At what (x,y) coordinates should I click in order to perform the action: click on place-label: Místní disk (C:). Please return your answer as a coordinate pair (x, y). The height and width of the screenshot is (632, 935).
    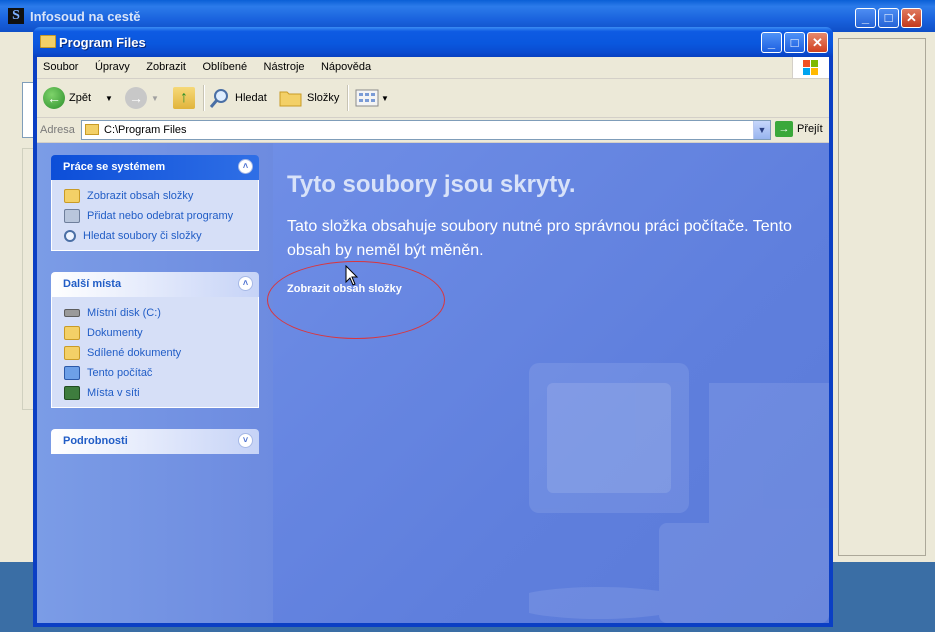
    Looking at the image, I should click on (124, 313).